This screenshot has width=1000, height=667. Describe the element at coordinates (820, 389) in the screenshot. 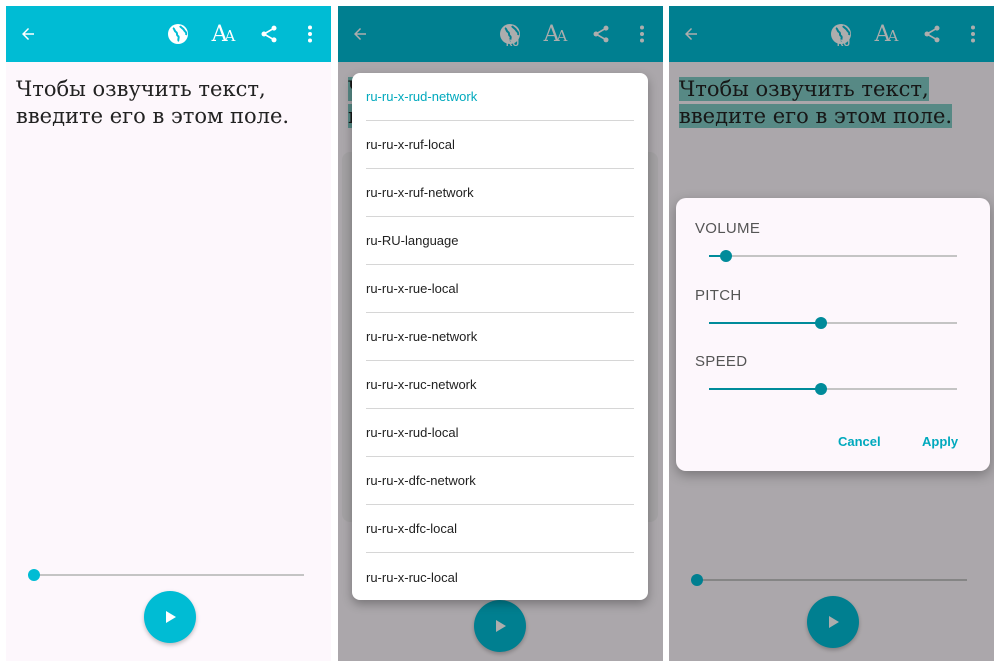

I see `speed-thumb` at that location.